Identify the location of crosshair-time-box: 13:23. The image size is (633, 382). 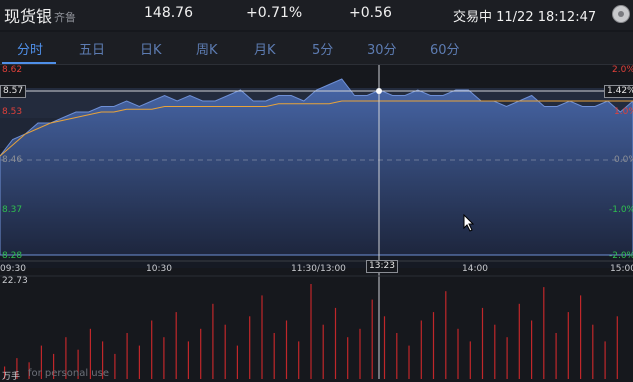
(382, 266).